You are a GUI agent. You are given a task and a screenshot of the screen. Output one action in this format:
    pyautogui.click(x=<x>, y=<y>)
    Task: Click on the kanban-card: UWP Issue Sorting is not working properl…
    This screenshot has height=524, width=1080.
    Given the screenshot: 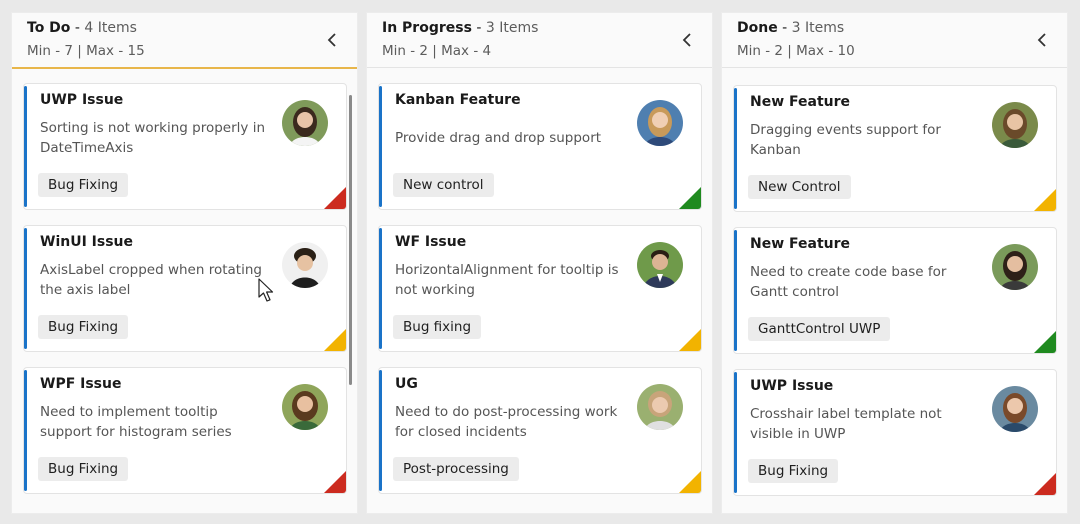 What is the action you would take?
    pyautogui.click(x=185, y=146)
    